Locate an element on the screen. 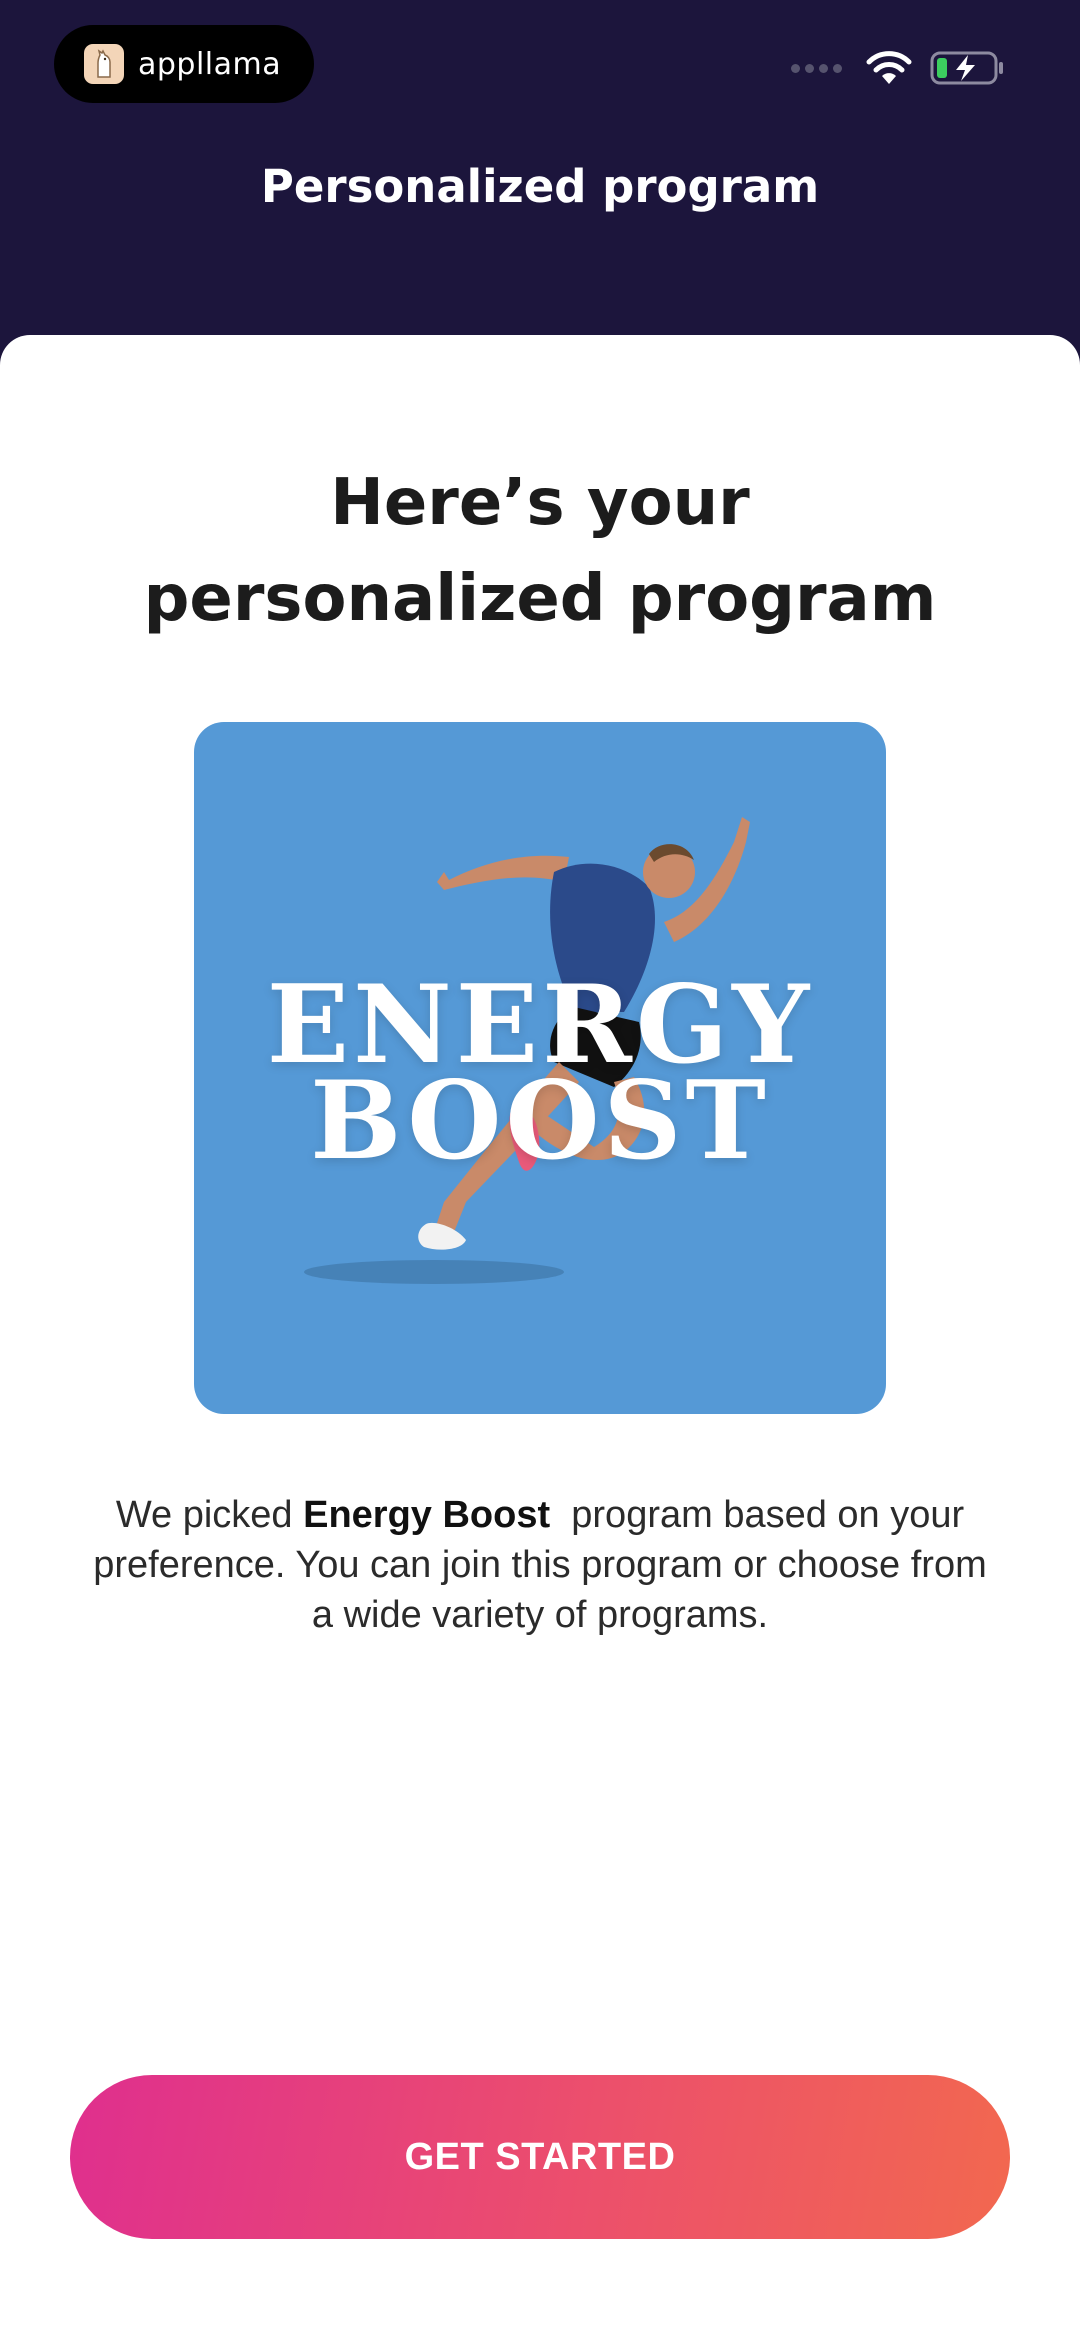 Image resolution: width=1080 pixels, height=2337 pixels. app-badge: appllama is located at coordinates (184, 64).